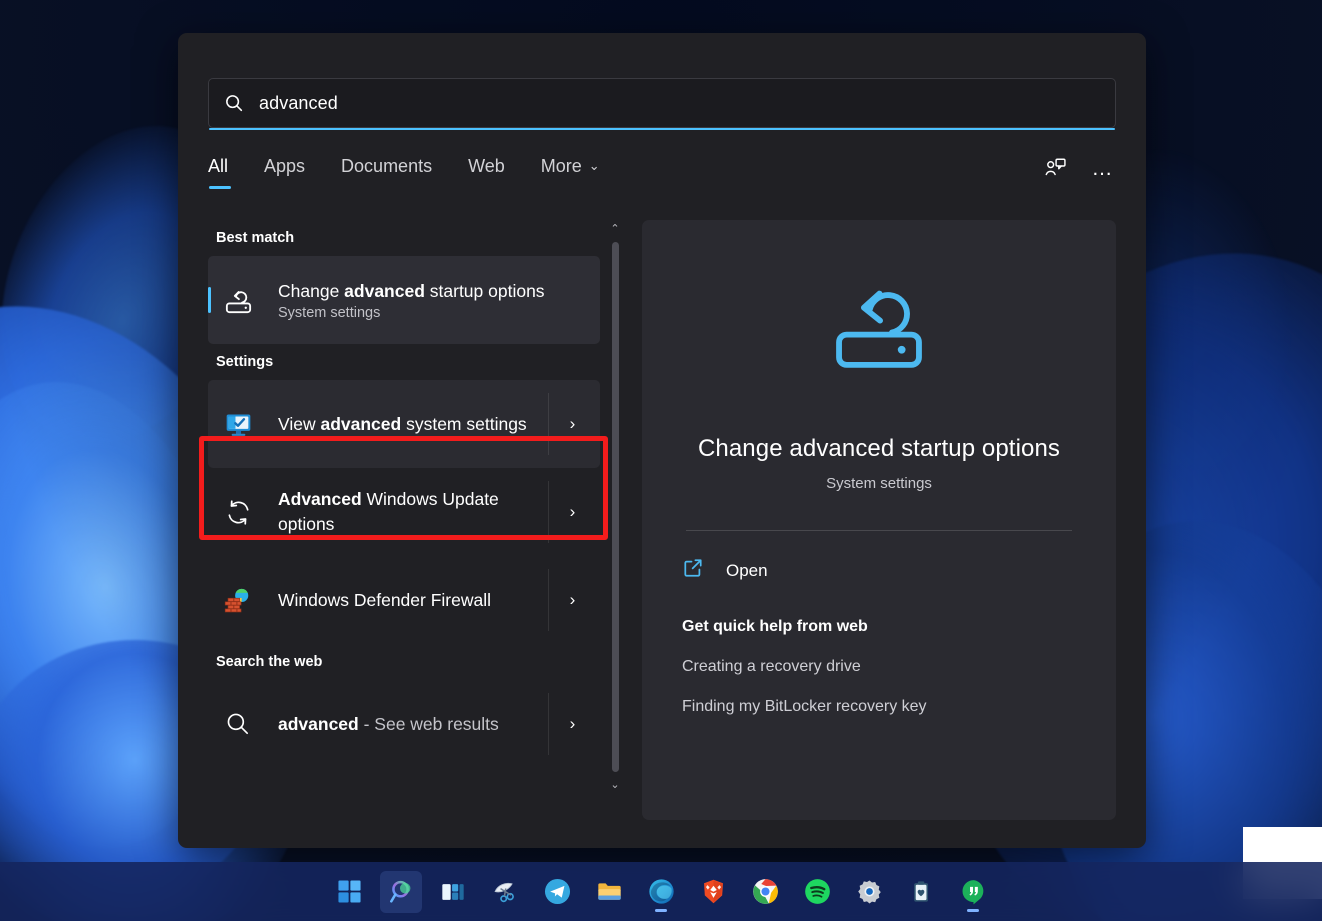 The image size is (1322, 921). What do you see at coordinates (615, 507) in the screenshot?
I see `scrollbar-thumb` at bounding box center [615, 507].